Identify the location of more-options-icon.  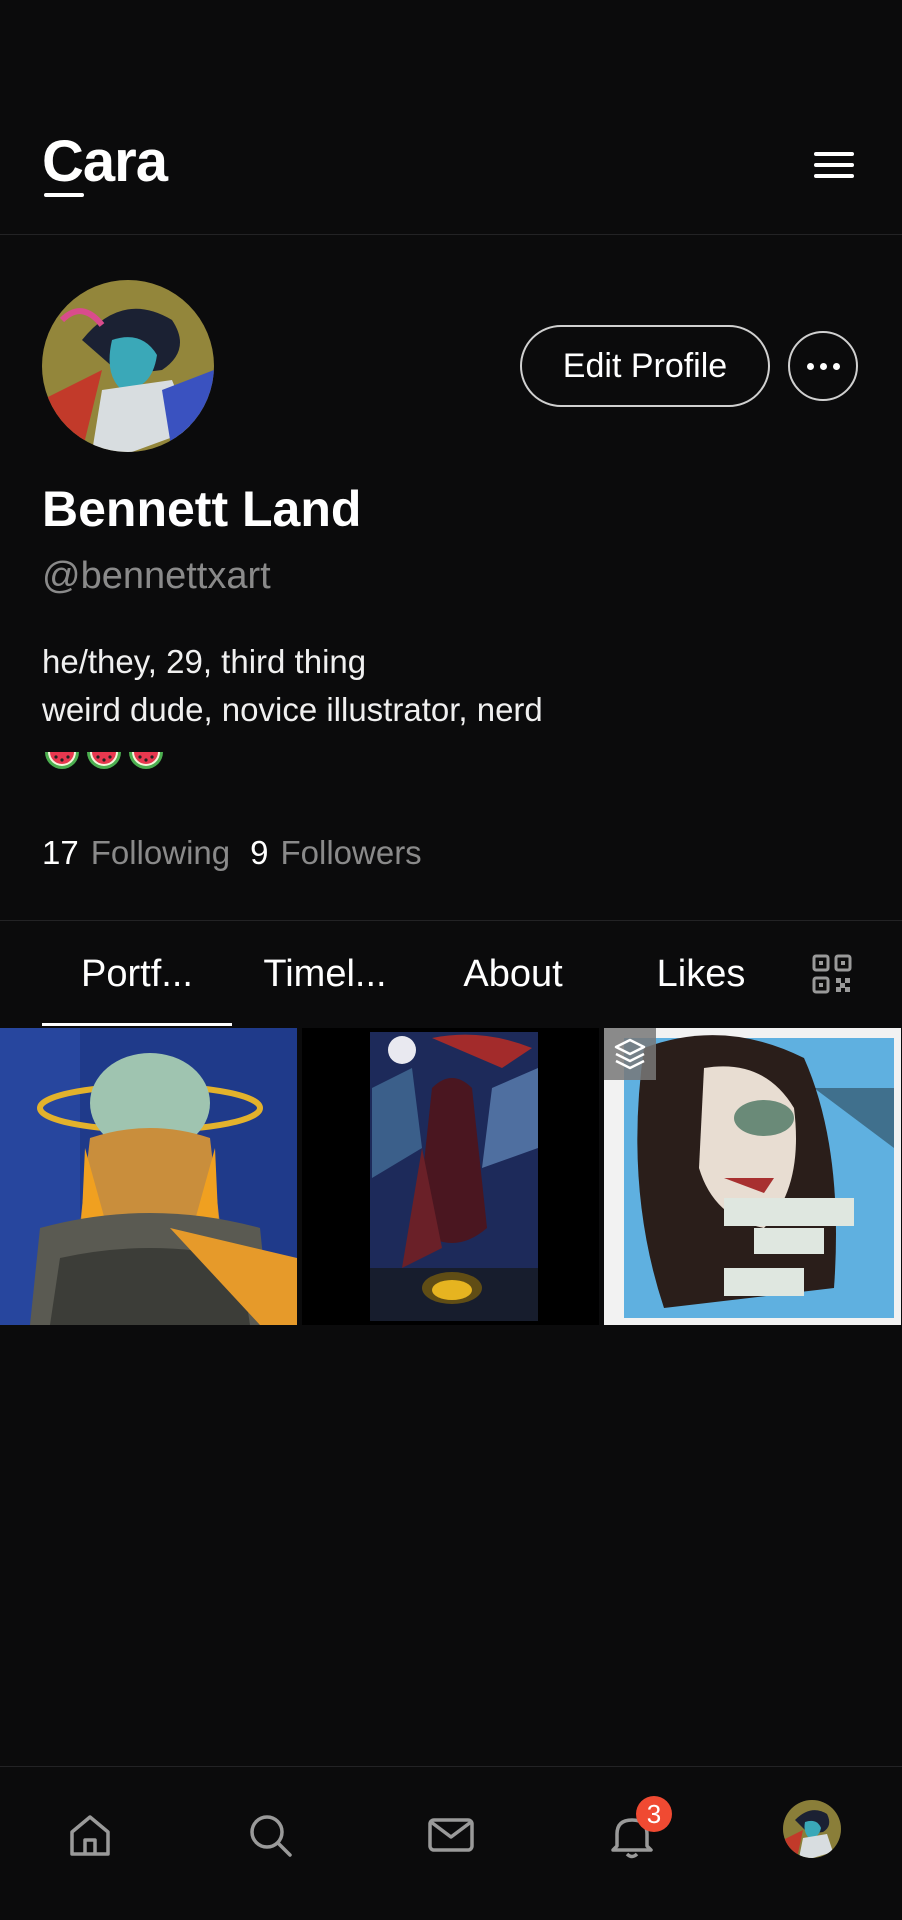
(823, 366).